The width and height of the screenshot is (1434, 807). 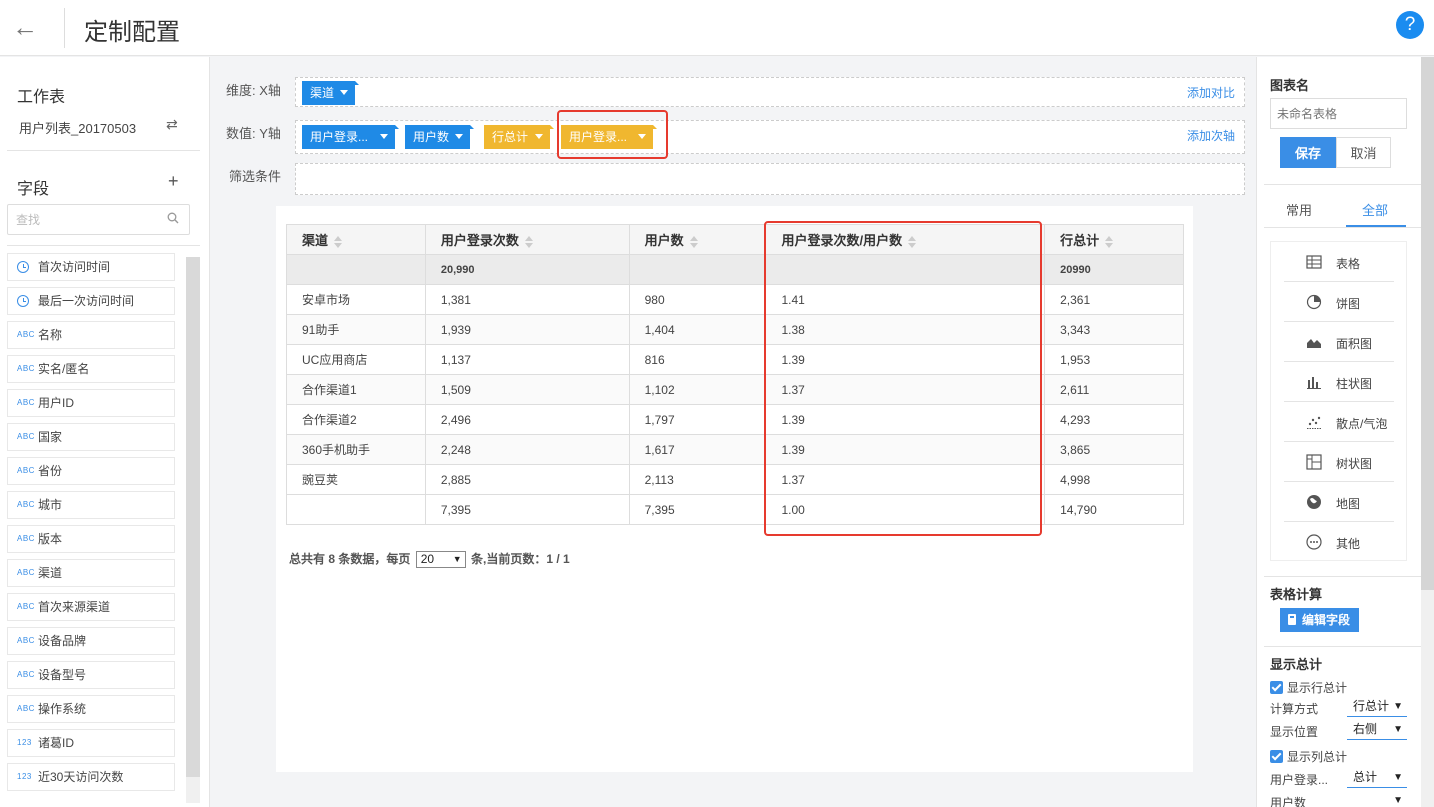 I want to click on x-axis-dropzone: 渠道 添加对比, so click(x=770, y=92).